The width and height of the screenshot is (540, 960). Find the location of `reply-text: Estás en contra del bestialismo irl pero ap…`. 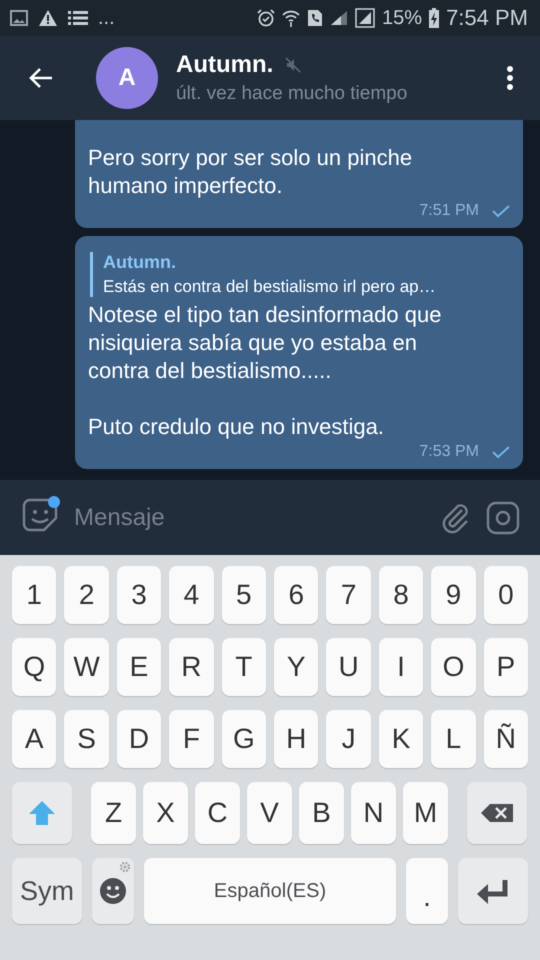

reply-text: Estás en contra del bestialismo irl pero ap… is located at coordinates (270, 287).